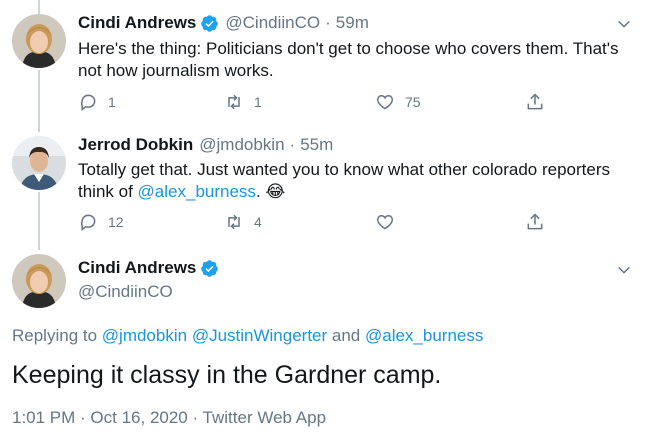  What do you see at coordinates (223, 23) in the screenshot?
I see `tweet-header: Cindi Andrews @CindiinCO · 59m` at bounding box center [223, 23].